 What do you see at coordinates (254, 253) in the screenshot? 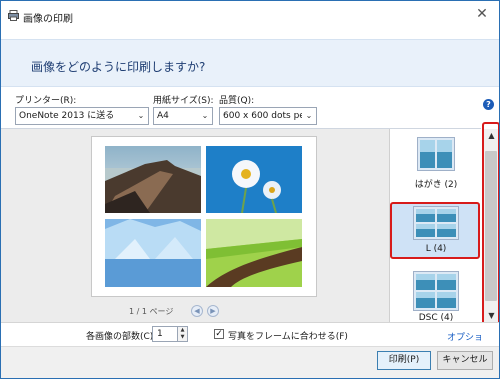
I see `preview-photo-hill` at bounding box center [254, 253].